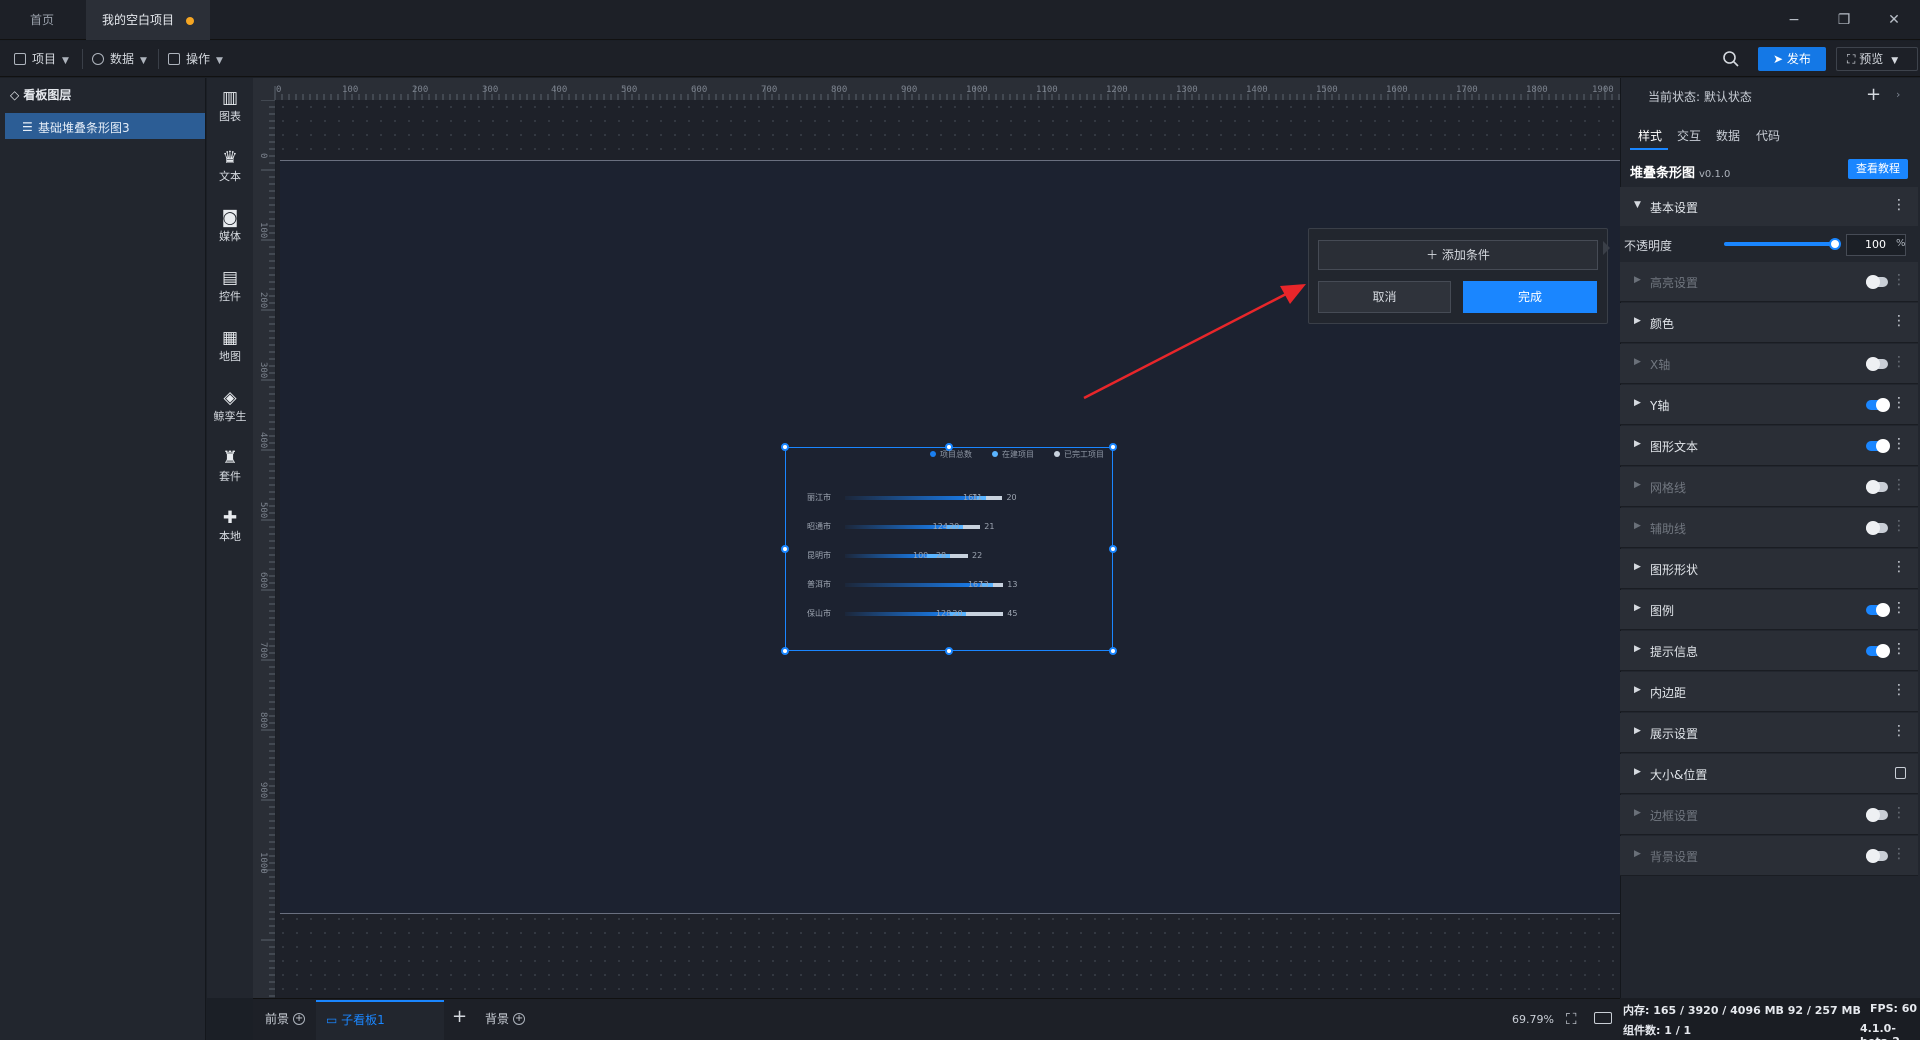 The image size is (1920, 1040). Describe the element at coordinates (1894, 20) in the screenshot. I see `close-button: ✕` at that location.